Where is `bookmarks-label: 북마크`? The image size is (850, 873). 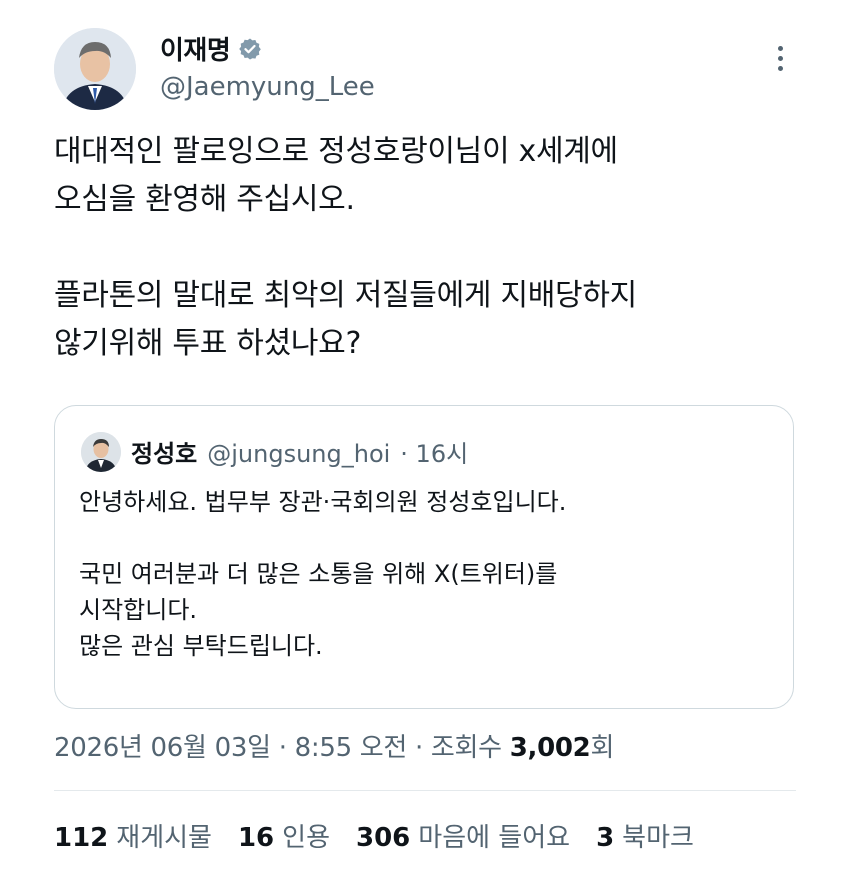
bookmarks-label: 북마크 is located at coordinates (658, 838).